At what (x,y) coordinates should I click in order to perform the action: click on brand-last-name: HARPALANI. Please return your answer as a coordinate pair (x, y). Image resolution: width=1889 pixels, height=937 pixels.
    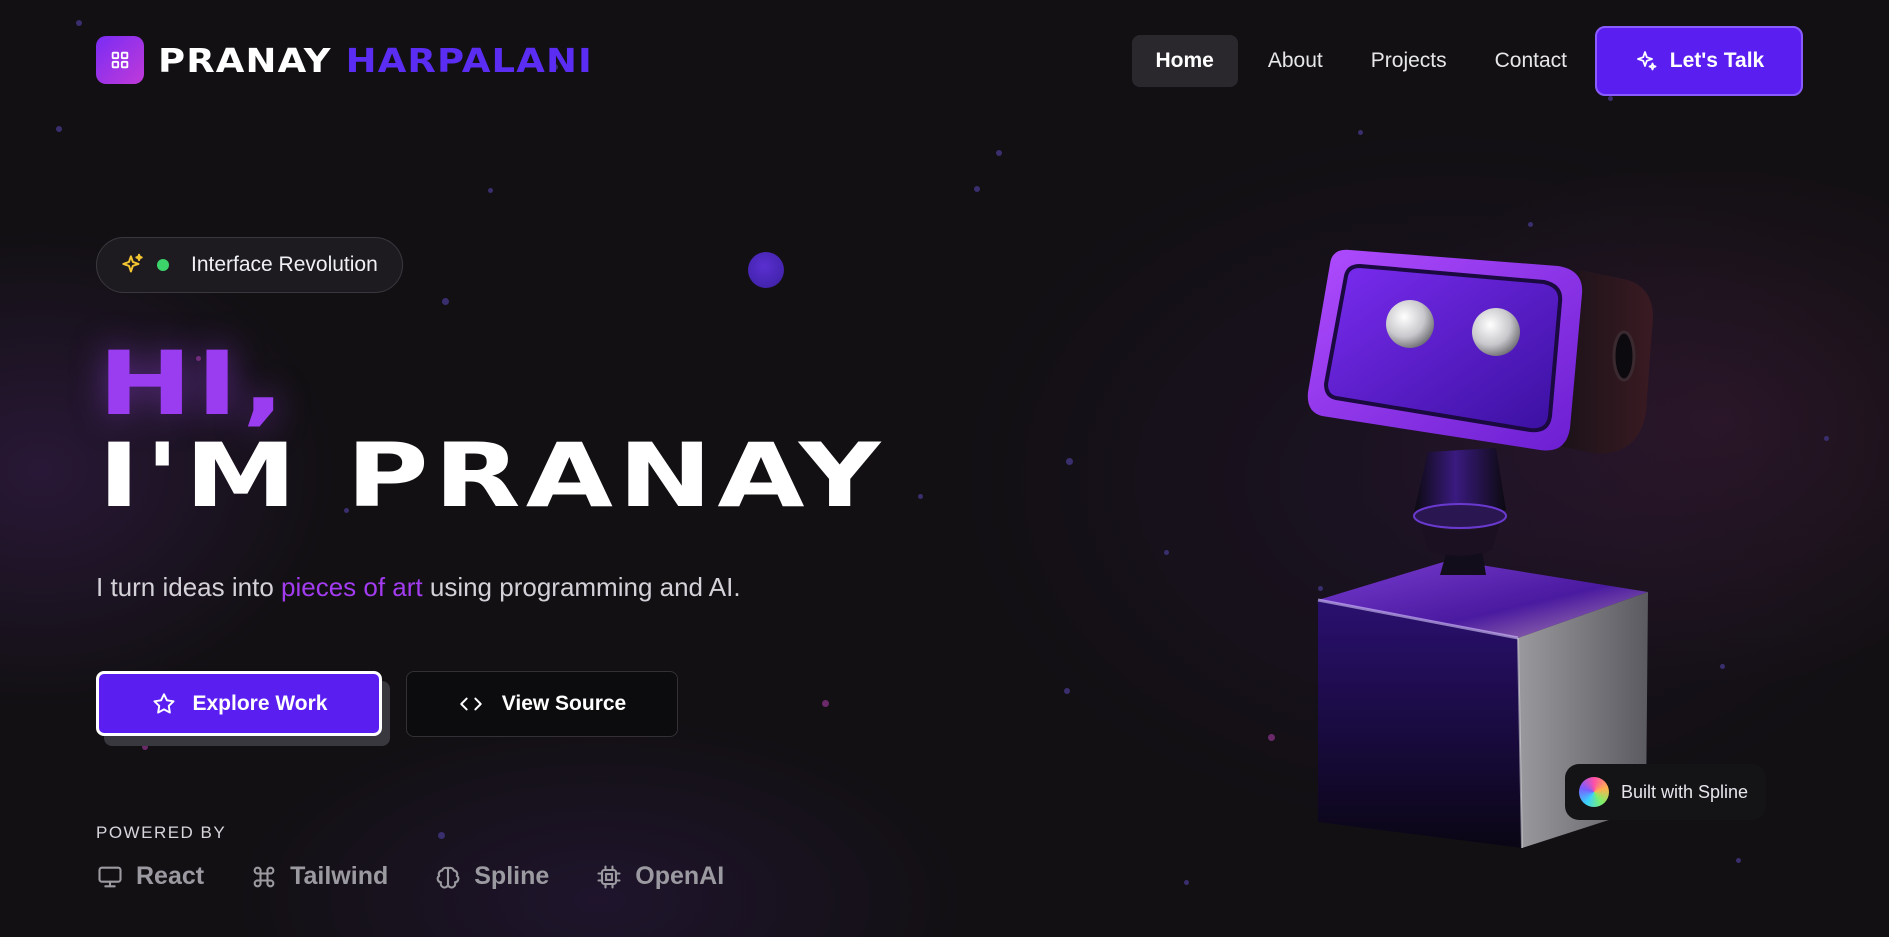
    Looking at the image, I should click on (469, 60).